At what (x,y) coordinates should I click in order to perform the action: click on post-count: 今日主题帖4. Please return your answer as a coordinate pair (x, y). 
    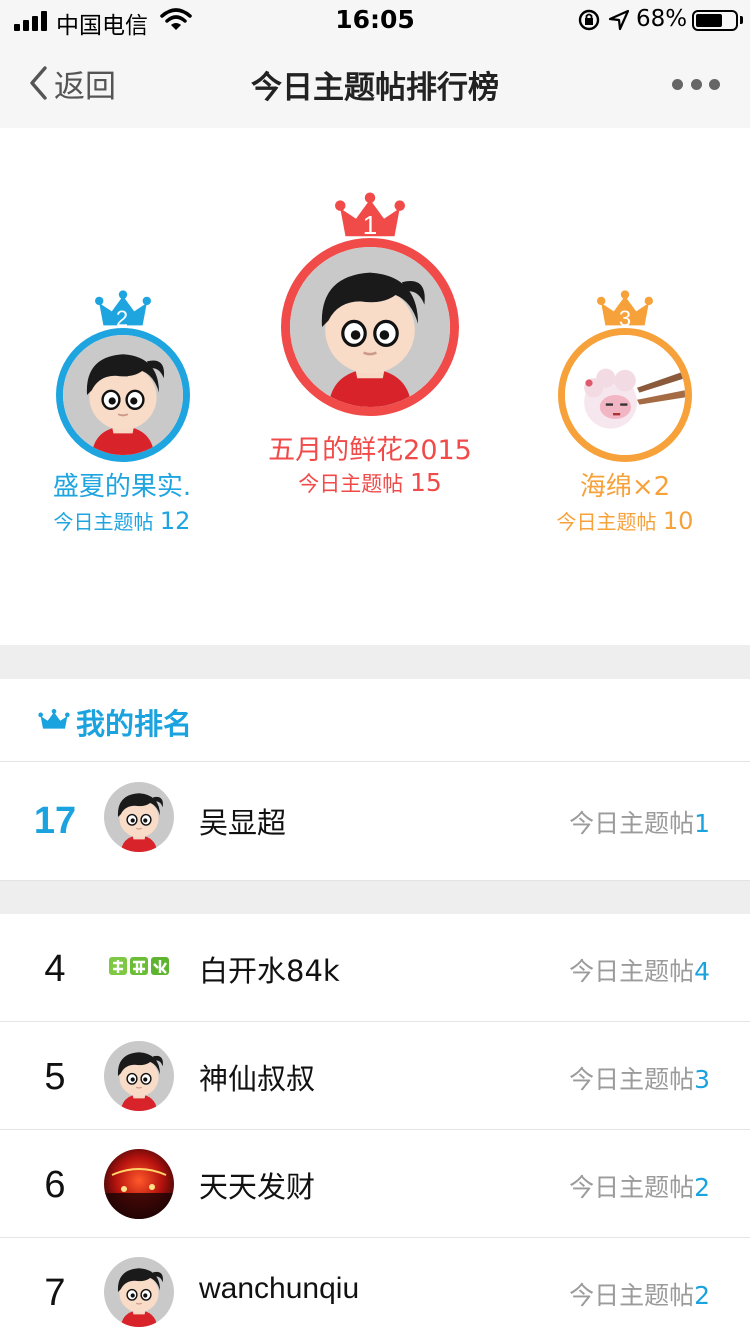
    Looking at the image, I should click on (639, 970).